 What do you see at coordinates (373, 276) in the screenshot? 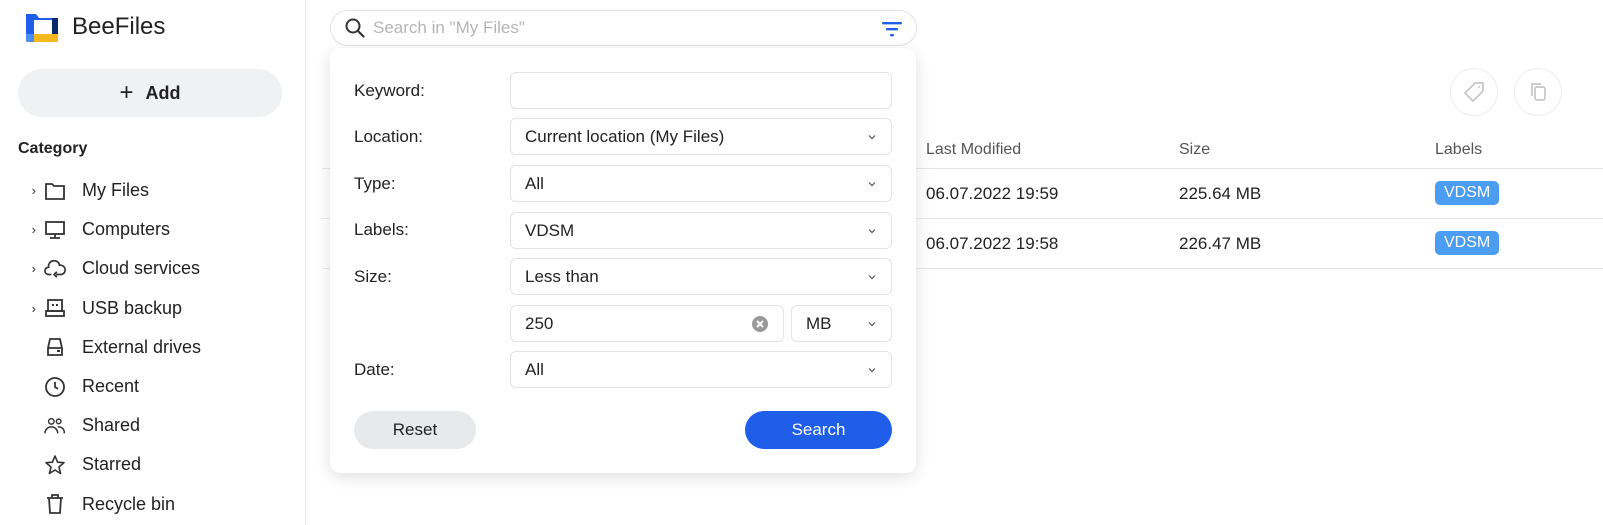
I see `size-label: Size:` at bounding box center [373, 276].